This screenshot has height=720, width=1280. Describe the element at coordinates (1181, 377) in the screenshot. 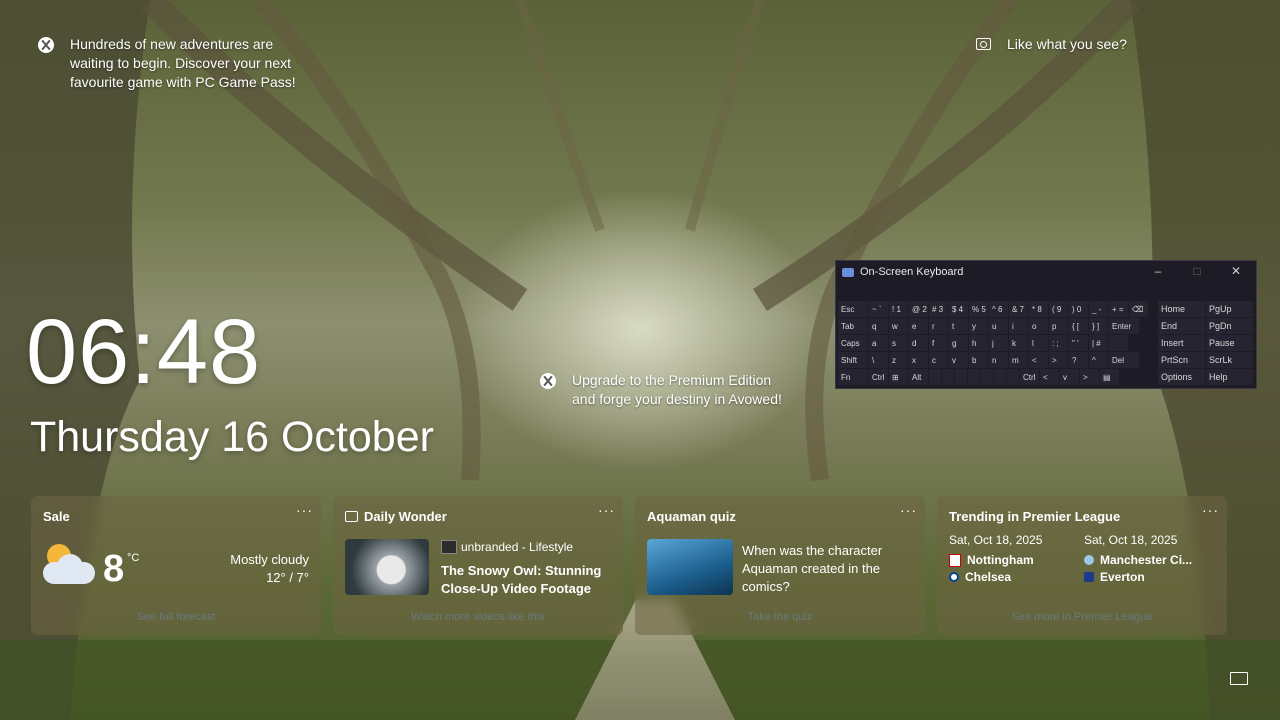

I see `key-options: Options` at that location.